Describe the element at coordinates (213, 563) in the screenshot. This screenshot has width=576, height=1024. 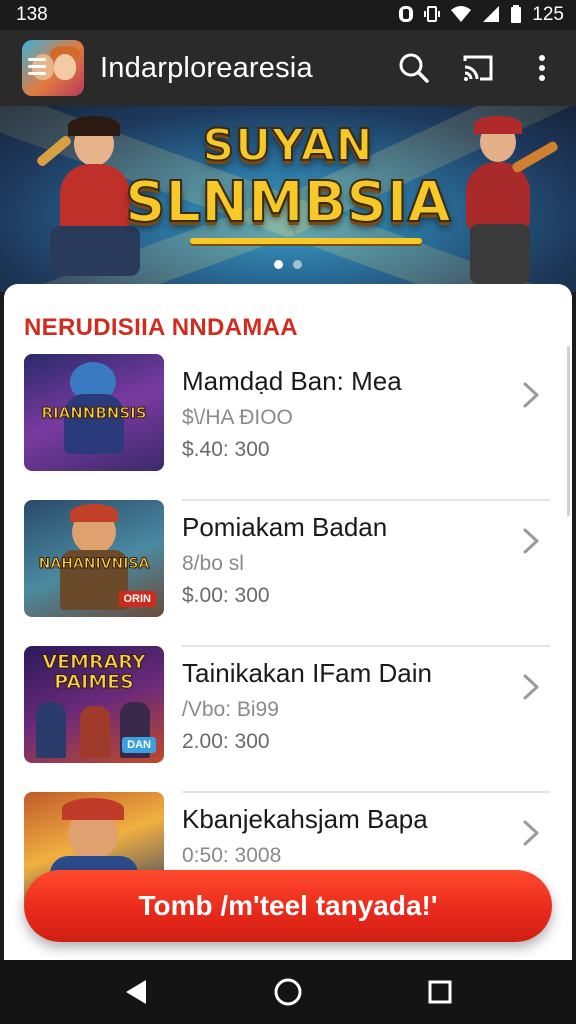
I see `item-subtitle: 8/bo sl` at that location.